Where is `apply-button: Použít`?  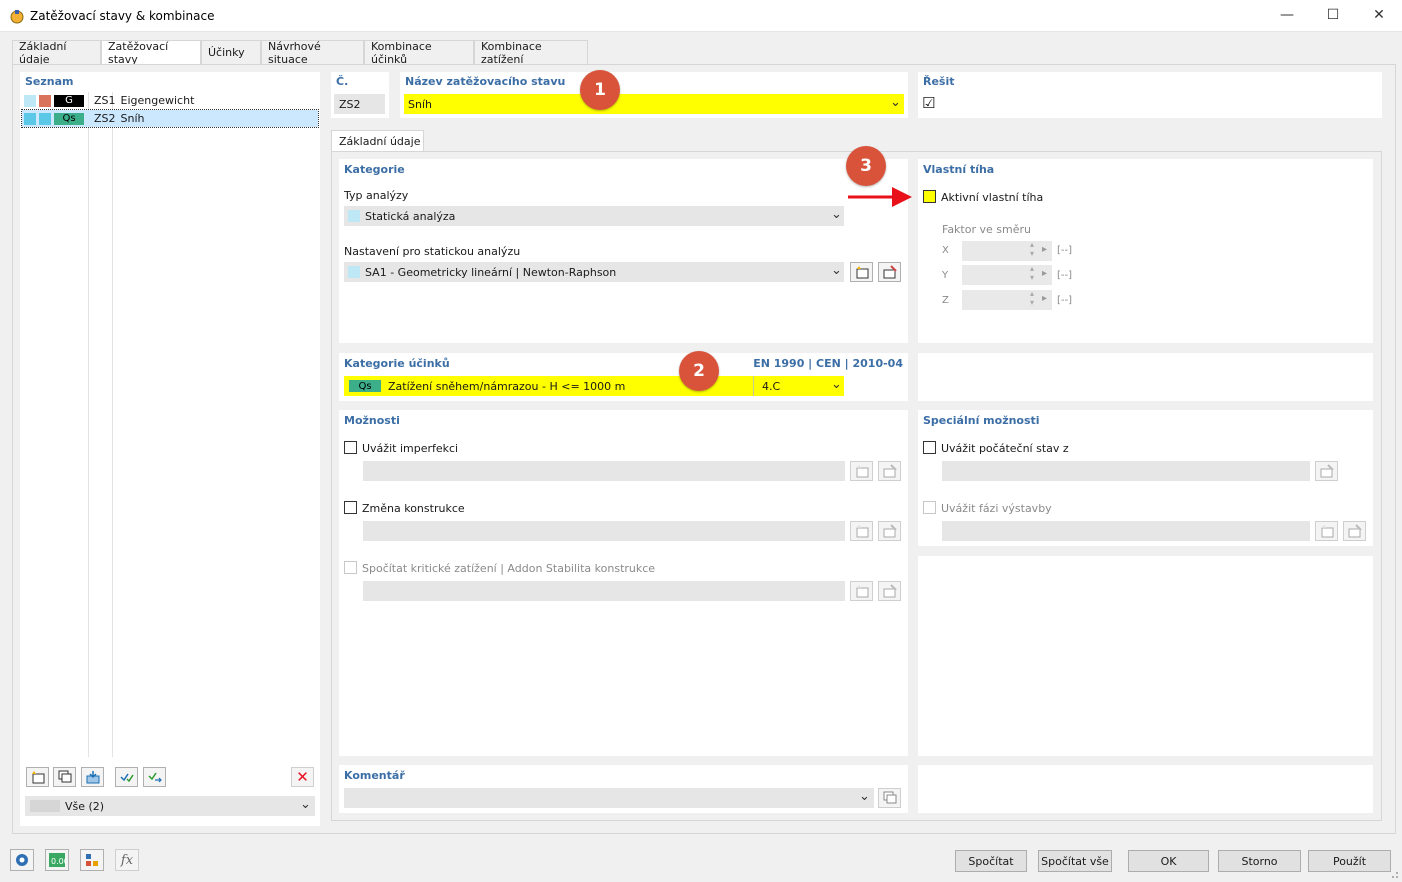
apply-button: Použít is located at coordinates (1349, 861).